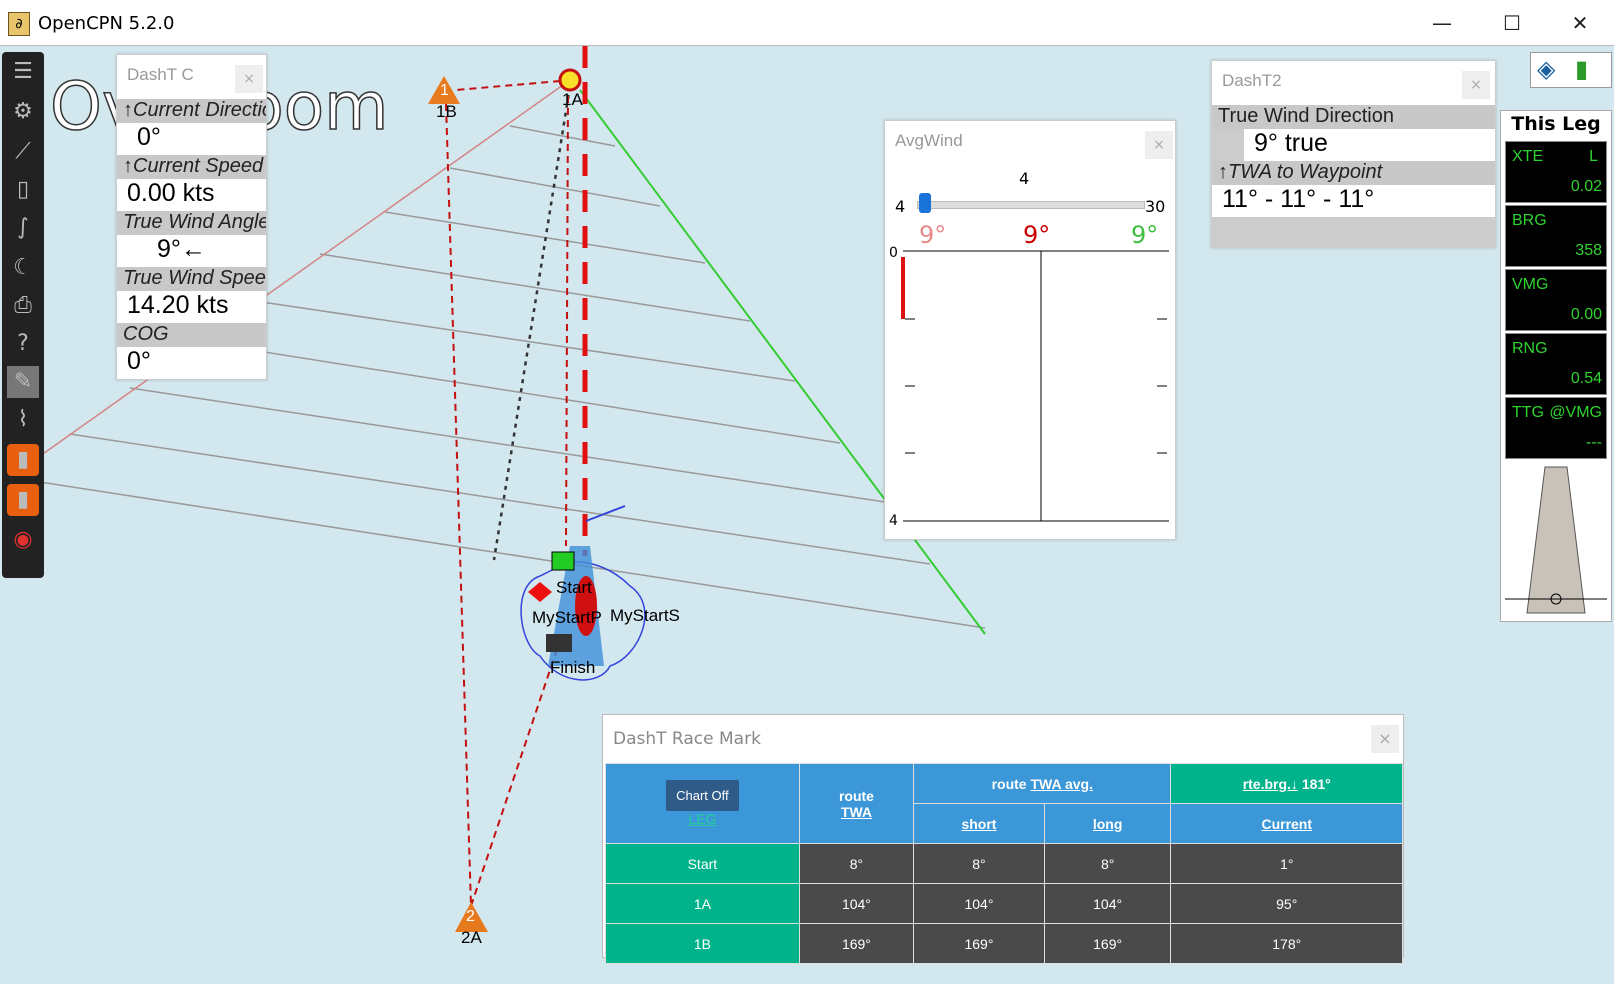 The height and width of the screenshot is (984, 1614). I want to click on settings-icon: ⚙, so click(23, 112).